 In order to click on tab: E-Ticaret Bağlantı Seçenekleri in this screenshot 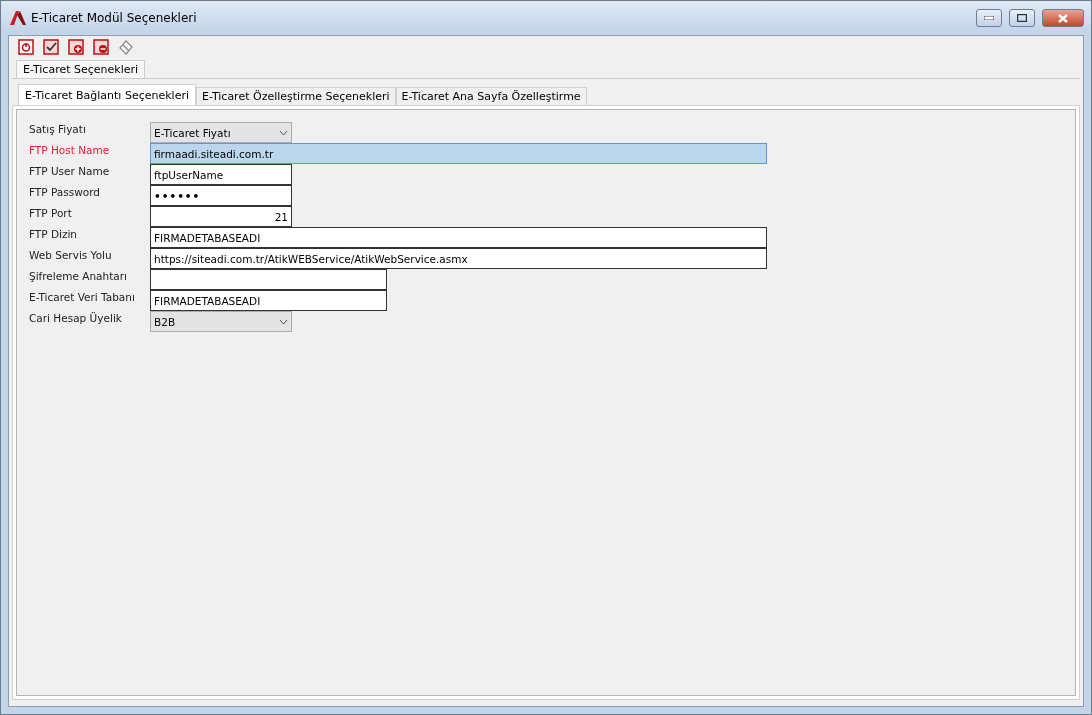, I will do `click(107, 94)`.